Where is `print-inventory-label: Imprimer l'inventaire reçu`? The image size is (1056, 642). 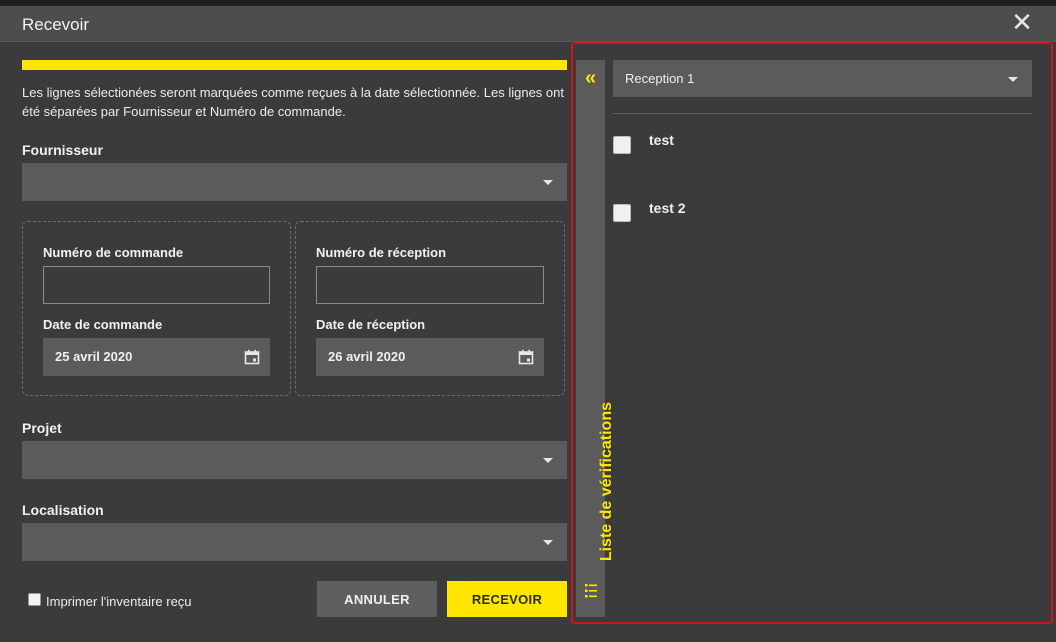
print-inventory-label: Imprimer l'inventaire reçu is located at coordinates (119, 601).